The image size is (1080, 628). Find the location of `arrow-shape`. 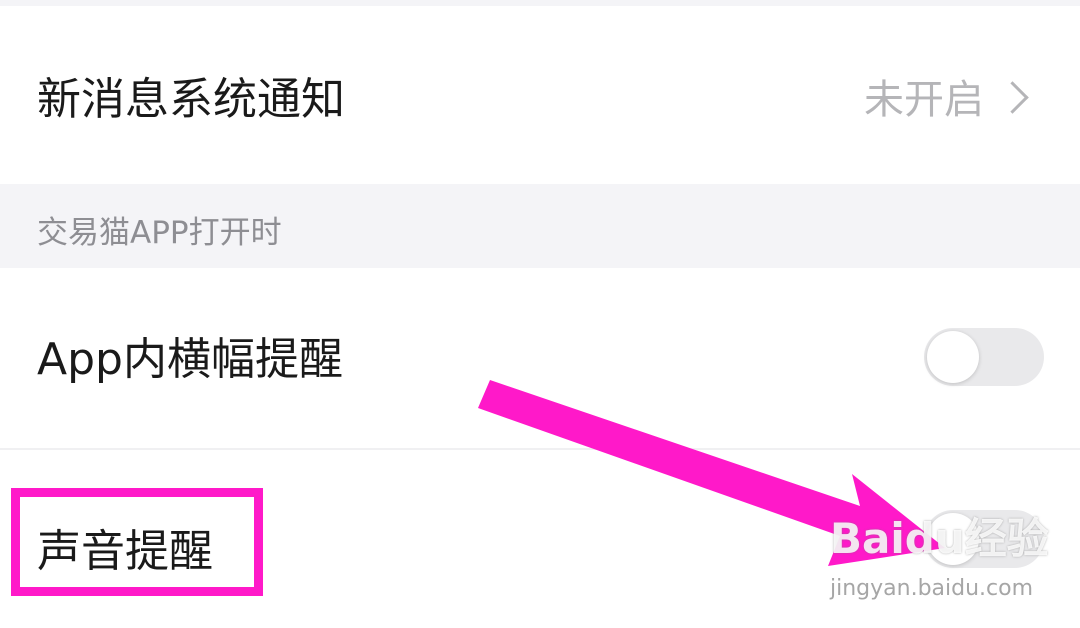

arrow-shape is located at coordinates (711, 473).